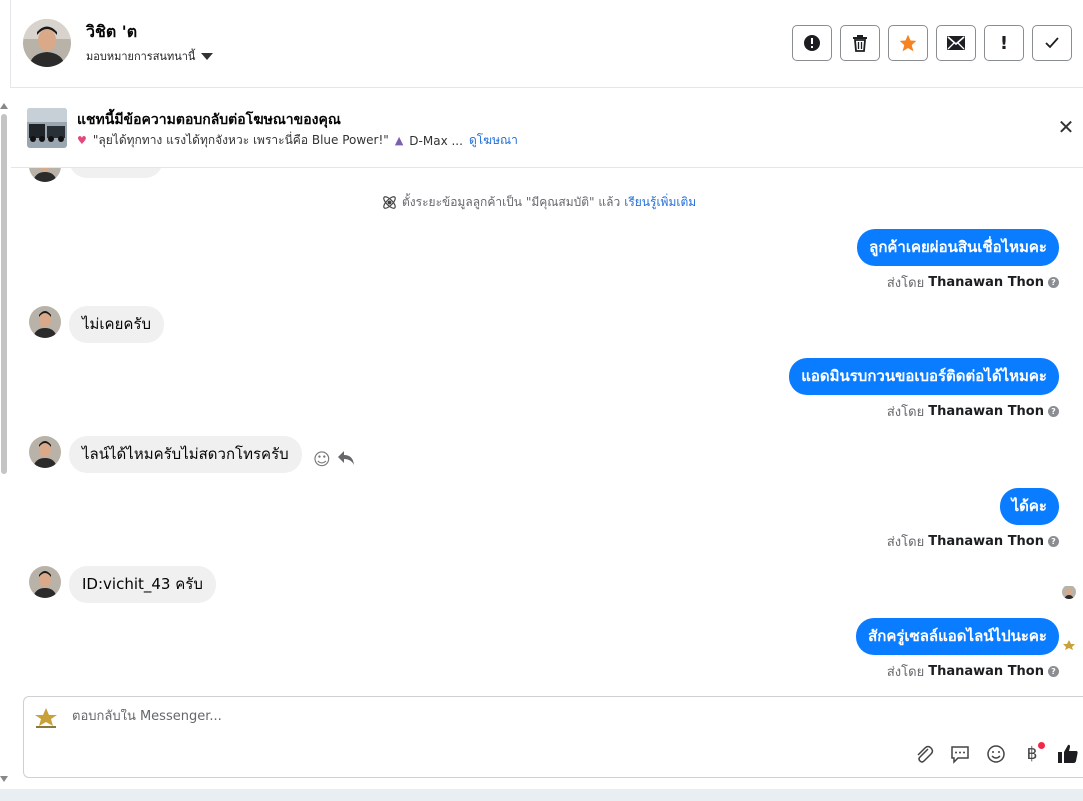  Describe the element at coordinates (142, 584) in the screenshot. I see `message-bubble-incoming: ID:vichit_43 ครับ` at that location.